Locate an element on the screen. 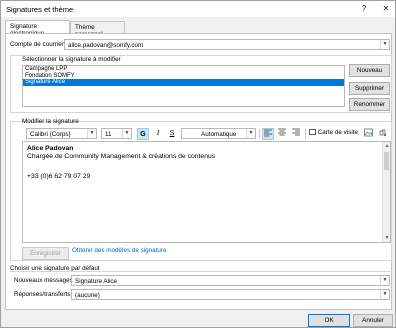  help-button: ? is located at coordinates (364, 9).